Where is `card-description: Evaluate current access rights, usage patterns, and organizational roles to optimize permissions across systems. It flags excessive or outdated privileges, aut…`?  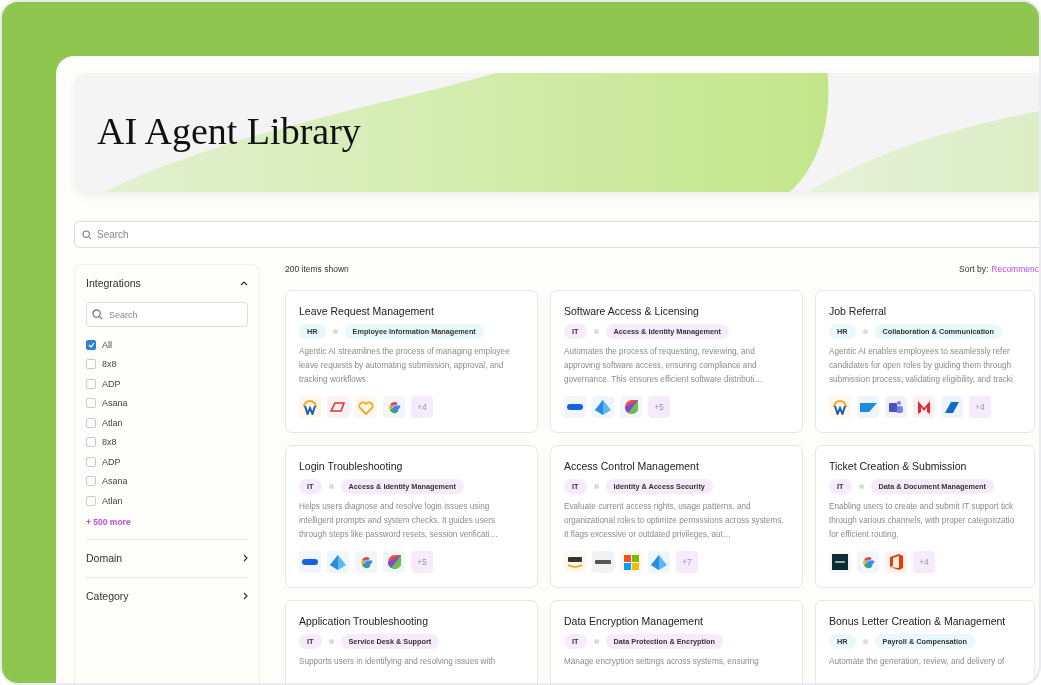 card-description: Evaluate current access rights, usage patterns, and organizational roles to optimize permissions across systems. It flags excessive or outdated privileges, aut… is located at coordinates (674, 521).